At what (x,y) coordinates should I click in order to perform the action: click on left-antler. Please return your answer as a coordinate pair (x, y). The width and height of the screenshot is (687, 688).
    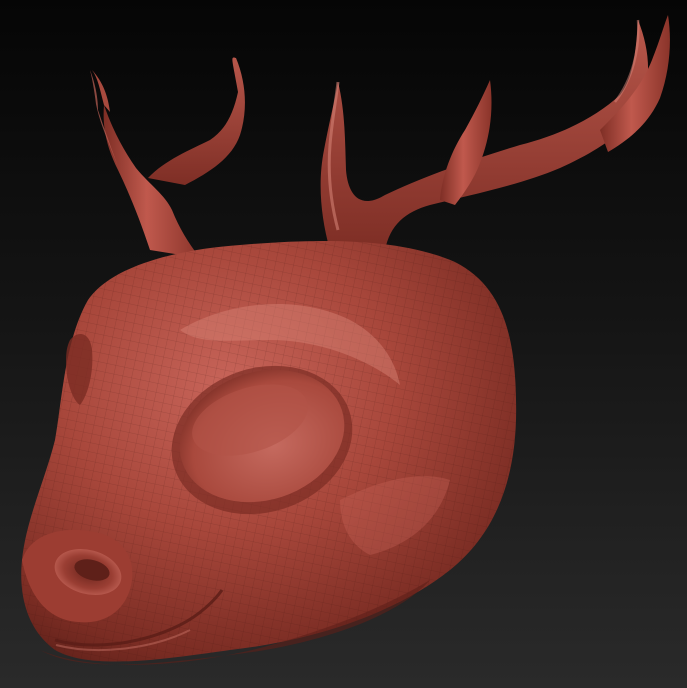
    Looking at the image, I should click on (167, 157).